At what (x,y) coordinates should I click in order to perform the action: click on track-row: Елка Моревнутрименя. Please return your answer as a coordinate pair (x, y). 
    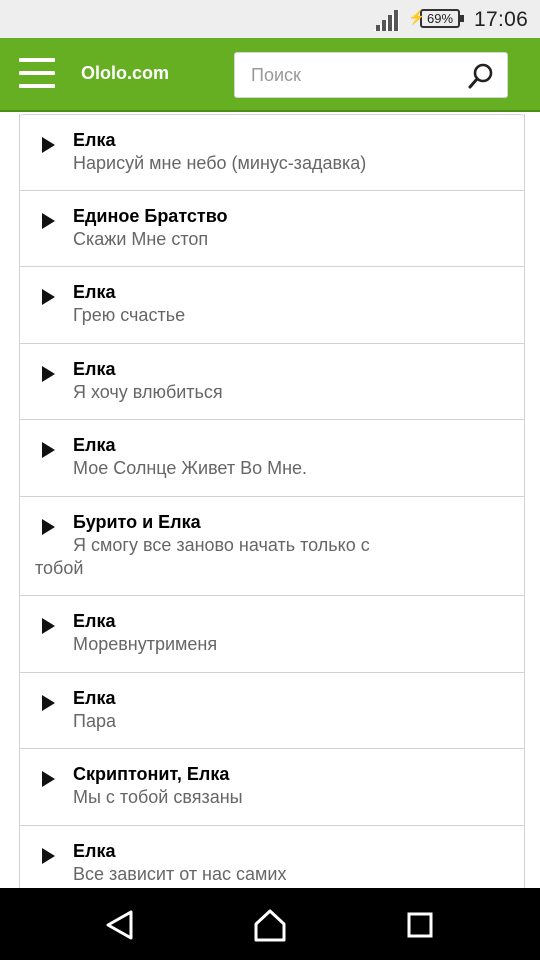
    Looking at the image, I should click on (272, 634).